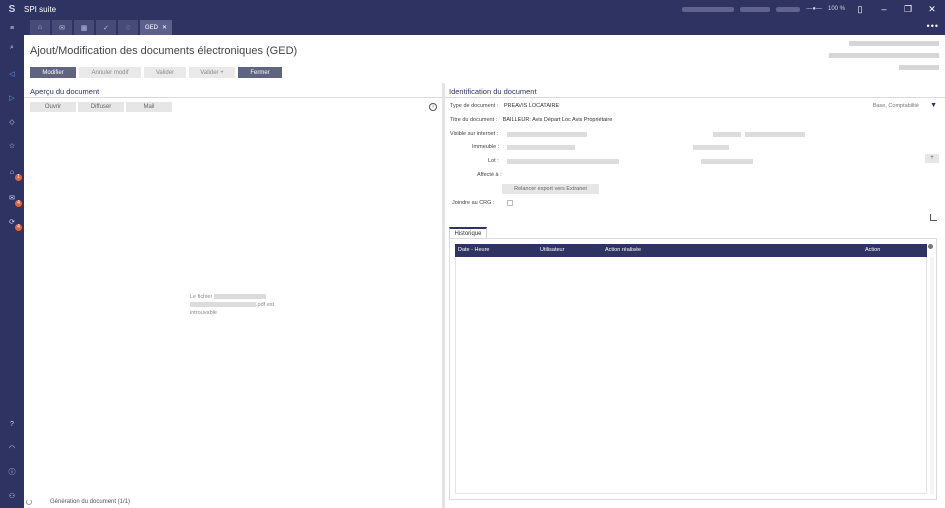  I want to click on mail-tab-icon: ✉, so click(62, 27).